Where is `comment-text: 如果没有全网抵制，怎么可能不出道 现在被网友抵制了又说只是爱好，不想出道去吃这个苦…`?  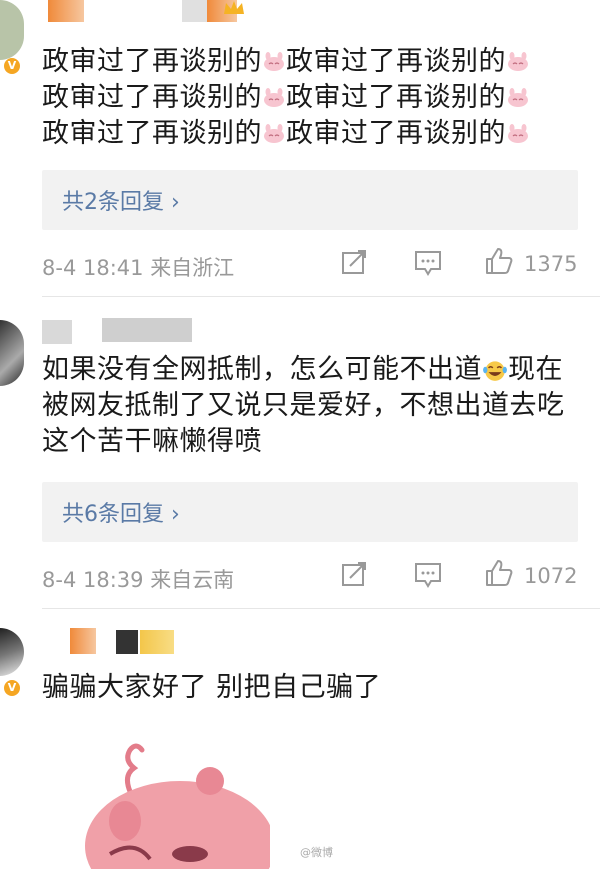 comment-text: 如果没有全网抵制，怎么可能不出道 现在被网友抵制了又说只是爱好，不想出道去吃这个苦… is located at coordinates (303, 405).